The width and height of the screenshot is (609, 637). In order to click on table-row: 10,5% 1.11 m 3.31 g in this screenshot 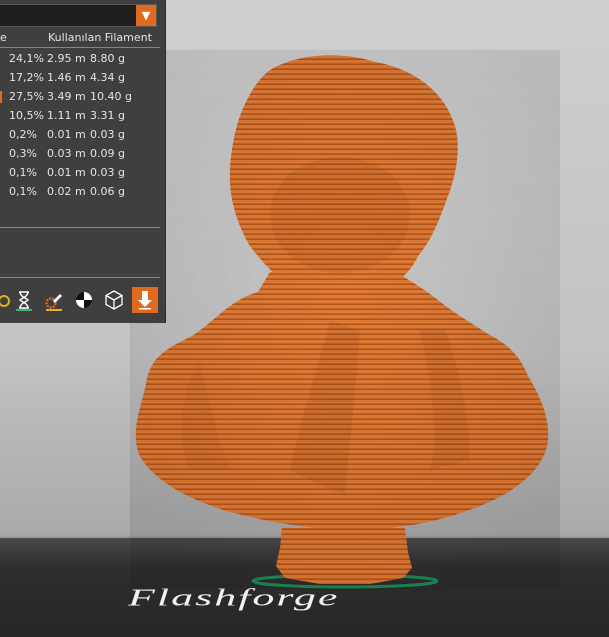, I will do `click(82, 116)`.